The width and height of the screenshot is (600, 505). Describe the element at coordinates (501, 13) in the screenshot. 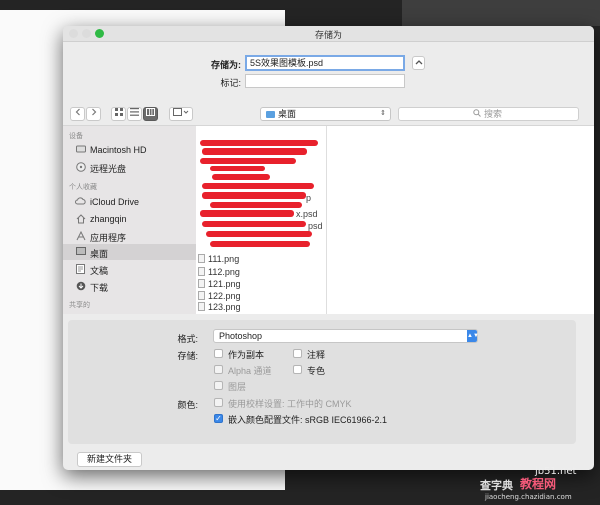

I see `background-panel` at that location.